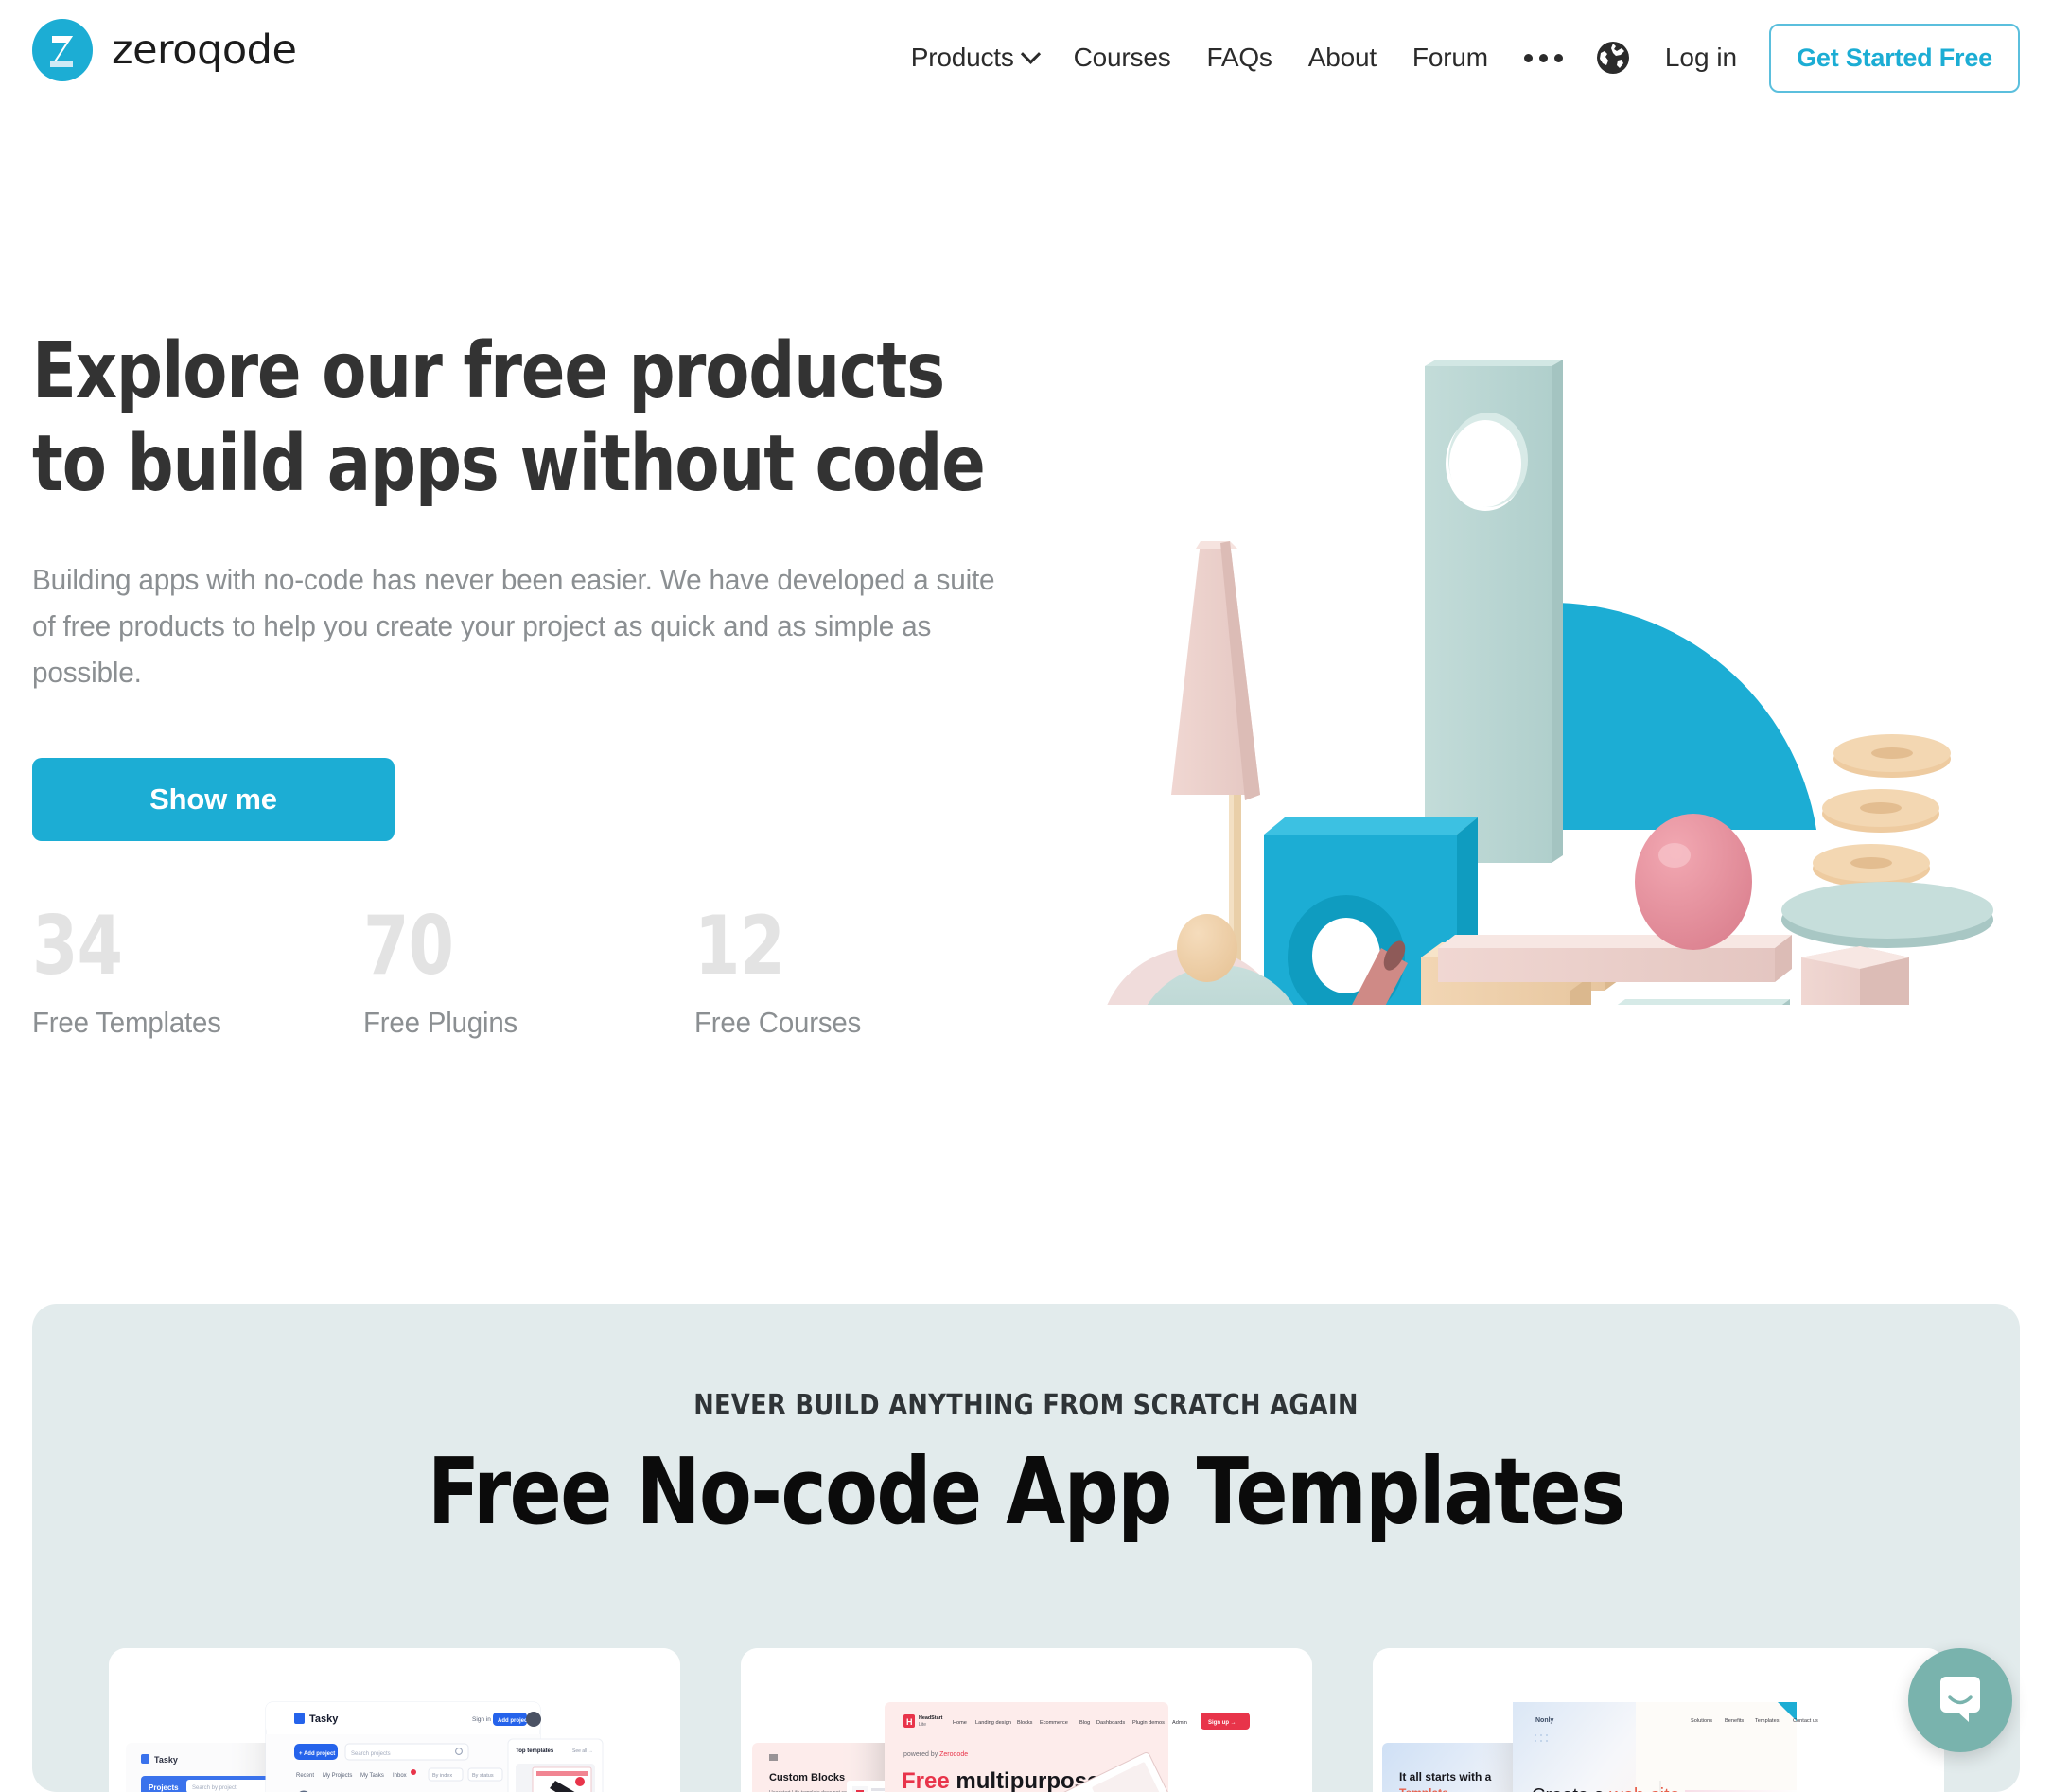  Describe the element at coordinates (440, 1022) in the screenshot. I see `stat-label: Free Plugins` at that location.